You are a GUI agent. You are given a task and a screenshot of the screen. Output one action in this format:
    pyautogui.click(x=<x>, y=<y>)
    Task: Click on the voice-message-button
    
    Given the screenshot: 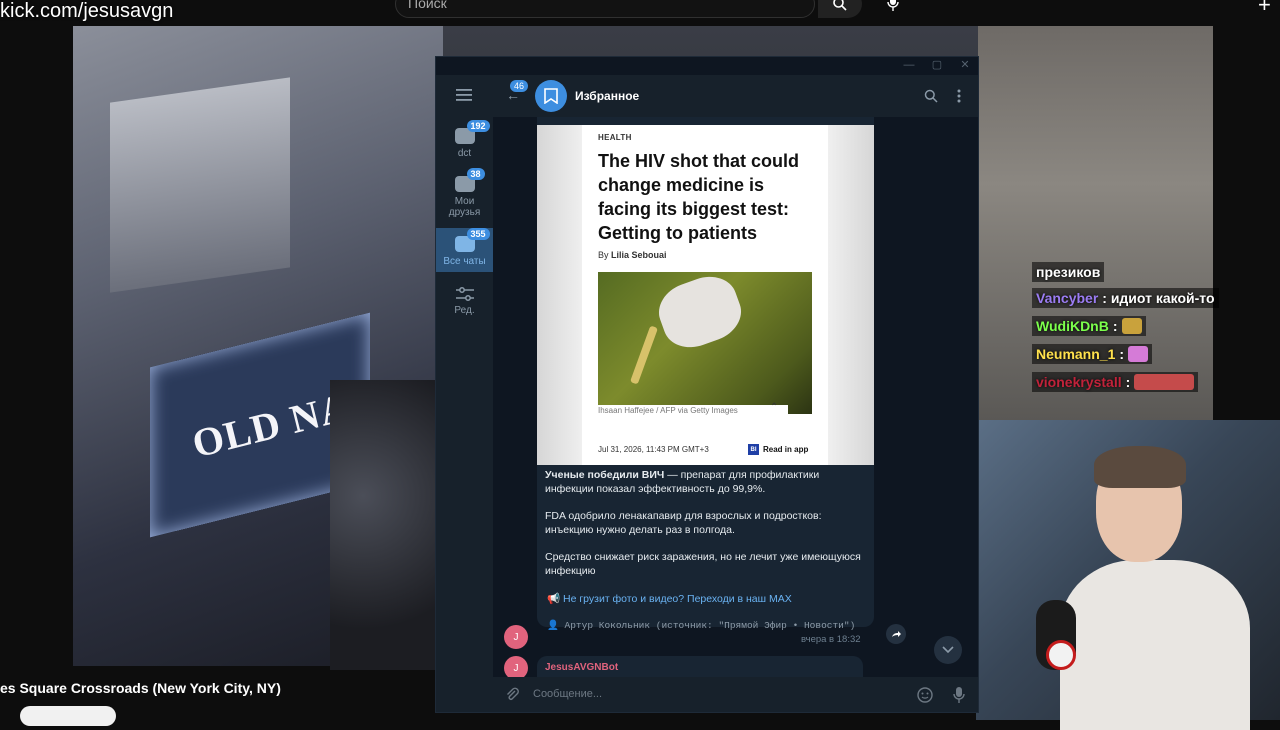 What is the action you would take?
    pyautogui.click(x=959, y=695)
    